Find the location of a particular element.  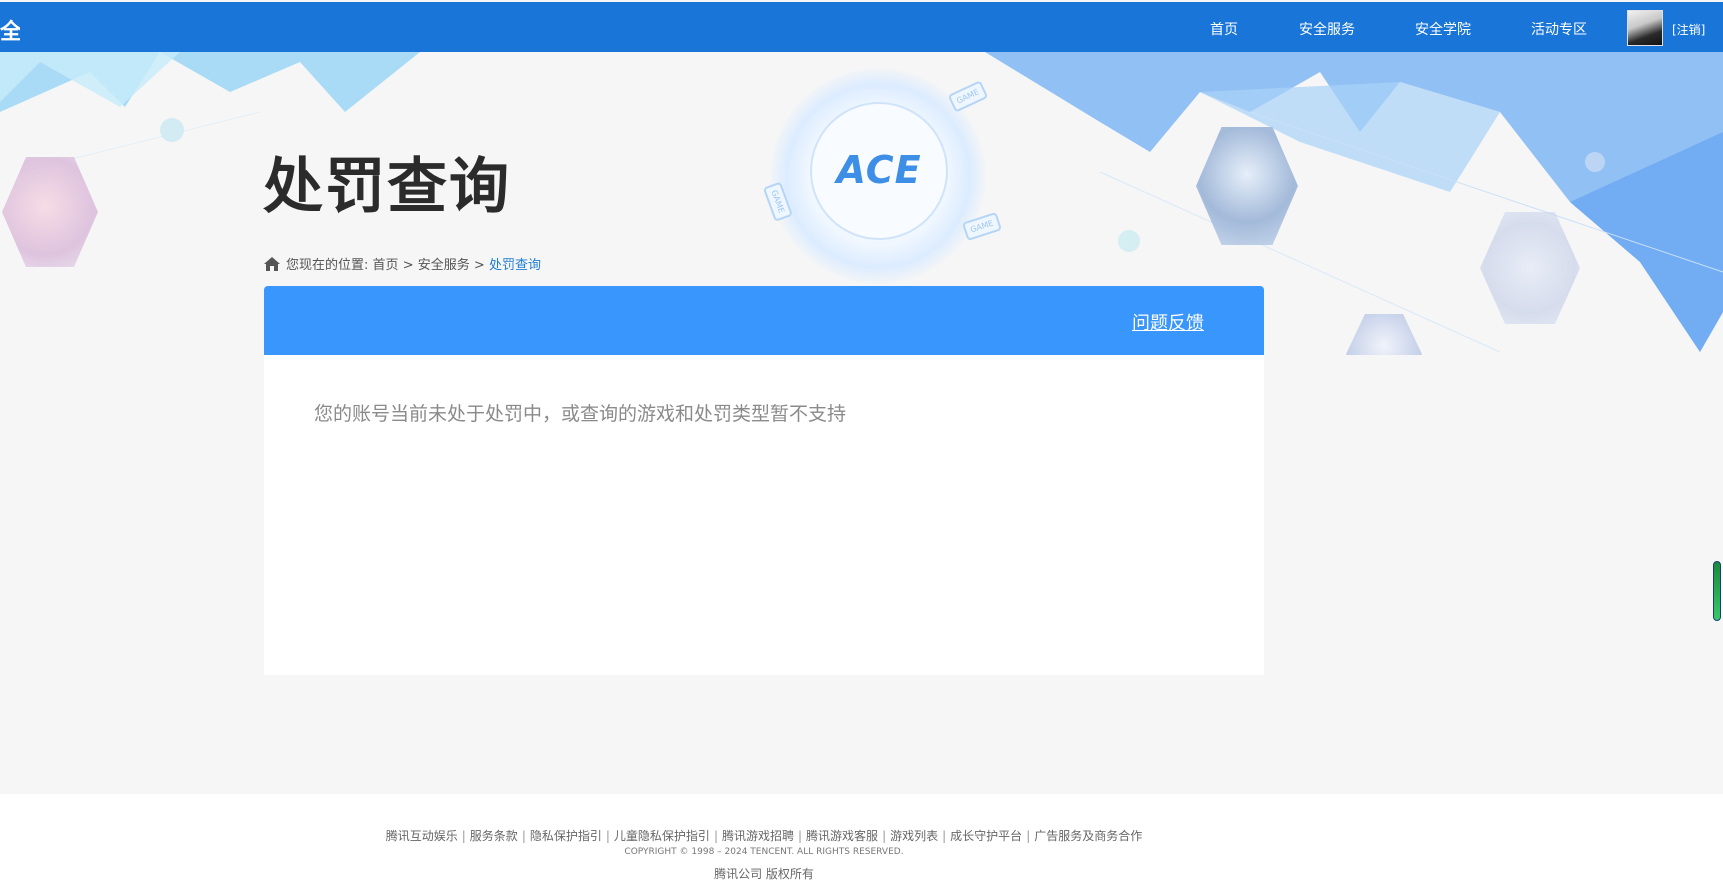

logout-link: [注销] is located at coordinates (1688, 29).